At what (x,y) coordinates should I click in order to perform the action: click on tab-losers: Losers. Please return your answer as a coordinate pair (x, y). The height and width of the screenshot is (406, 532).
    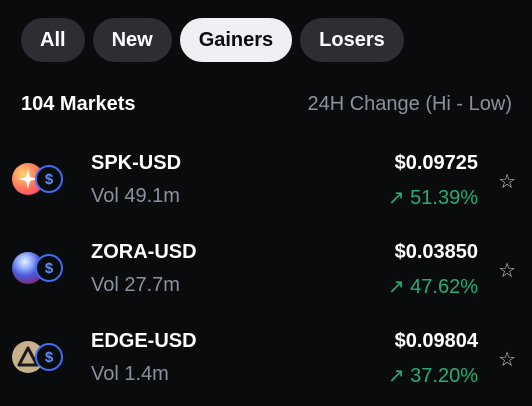
    Looking at the image, I should click on (352, 40).